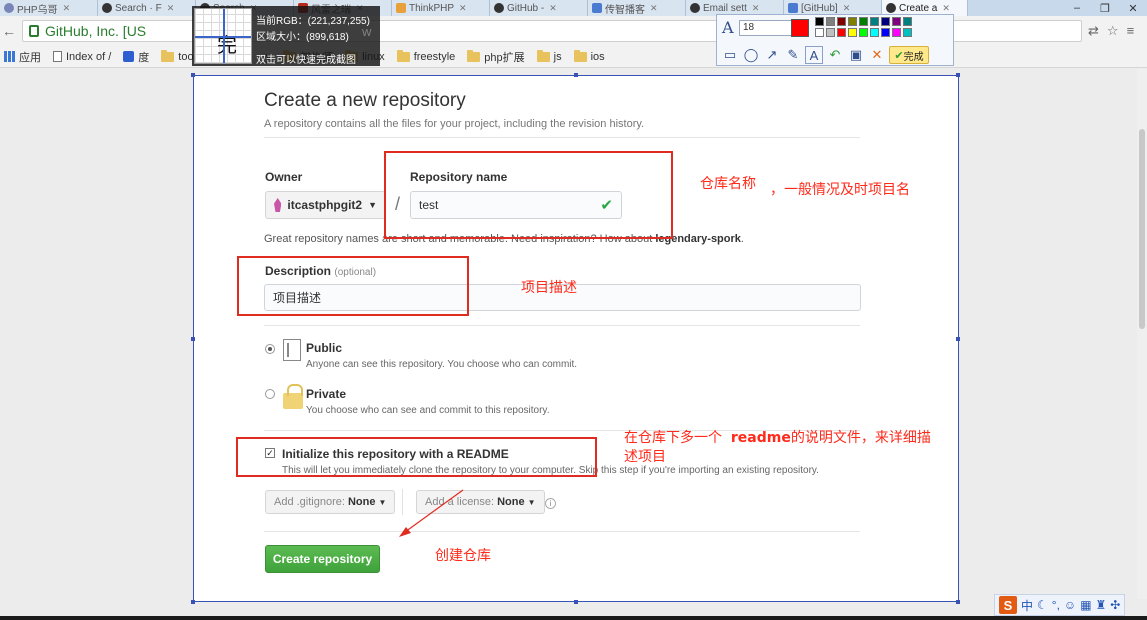  I want to click on window-controls: – ❐ ✕, so click(1105, 8).